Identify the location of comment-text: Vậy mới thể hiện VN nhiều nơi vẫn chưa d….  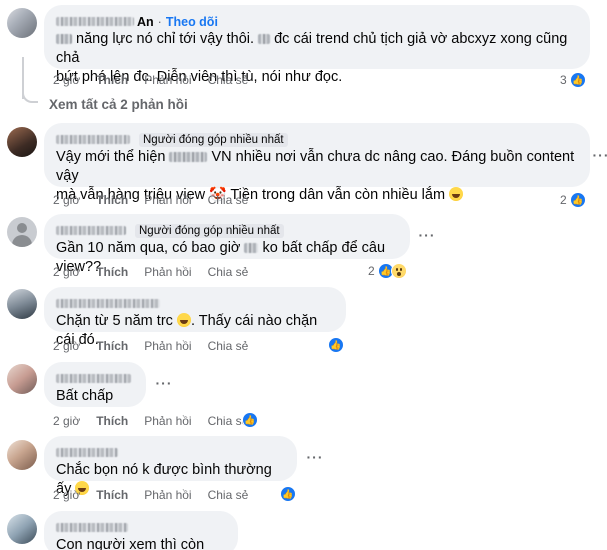
(317, 167).